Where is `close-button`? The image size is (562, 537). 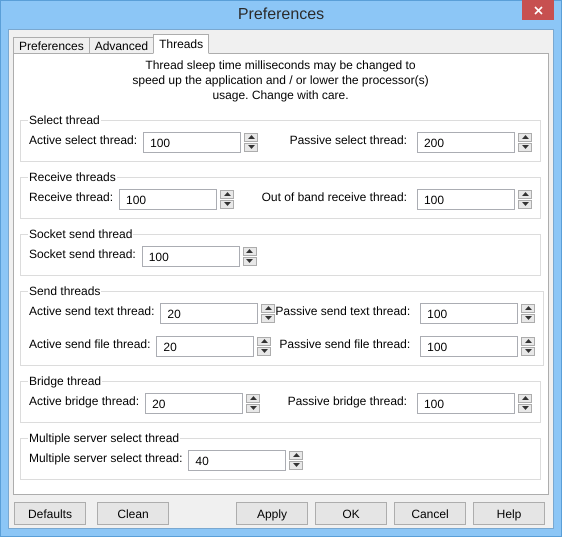
close-button is located at coordinates (538, 10).